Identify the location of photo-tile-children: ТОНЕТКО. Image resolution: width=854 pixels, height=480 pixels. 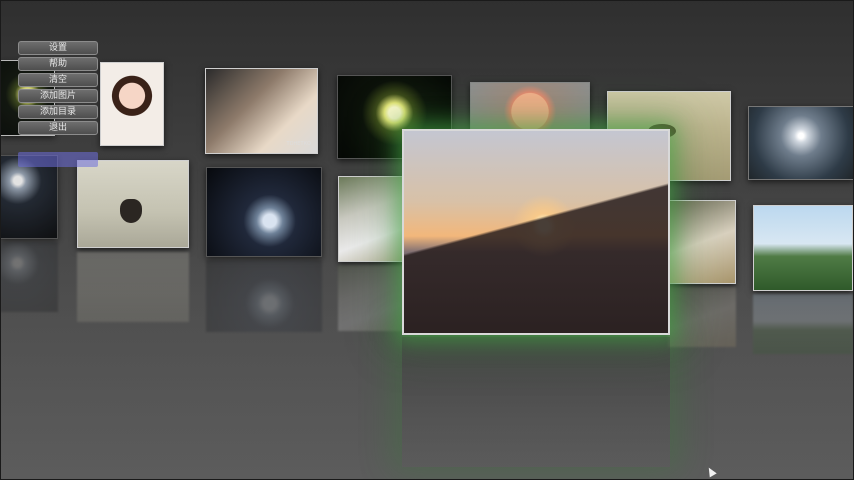
(261, 111).